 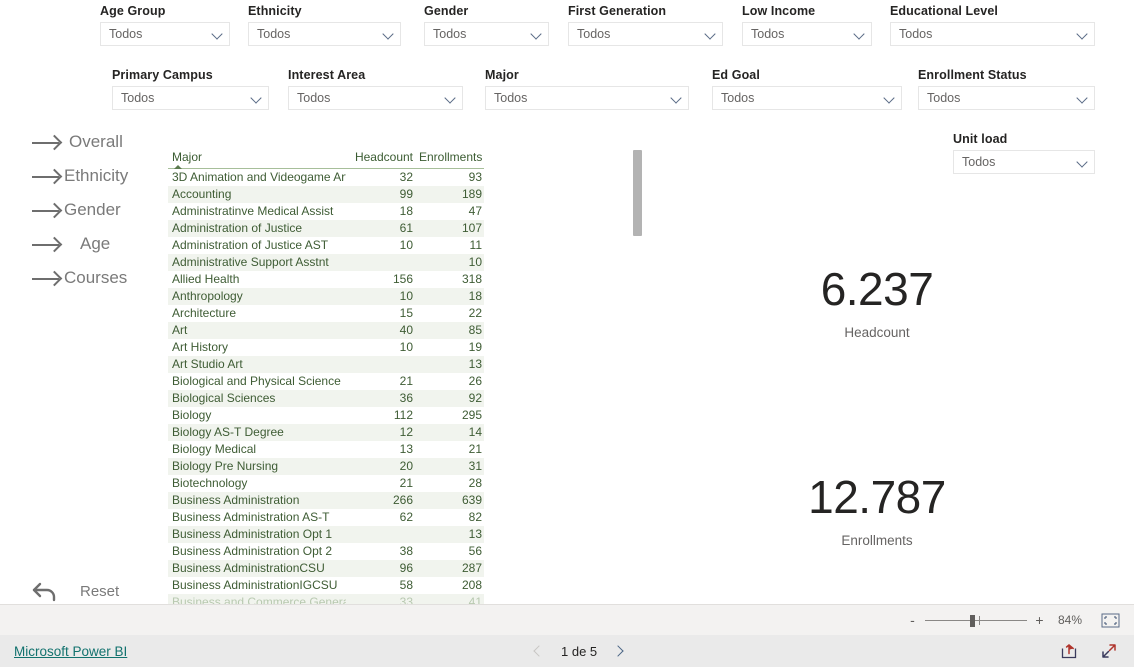 I want to click on cell-enrollments: 47, so click(x=475, y=211).